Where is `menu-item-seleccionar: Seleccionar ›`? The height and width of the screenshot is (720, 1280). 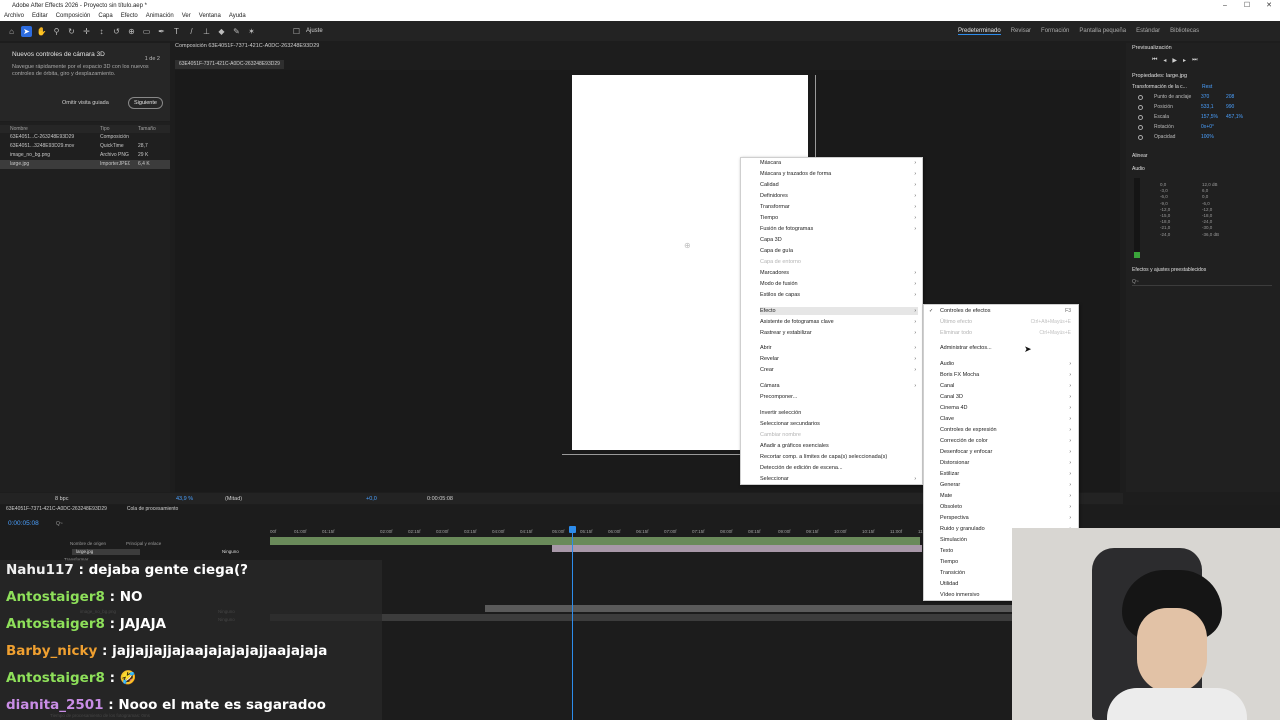
menu-item-seleccionar: Seleccionar › is located at coordinates (839, 479).